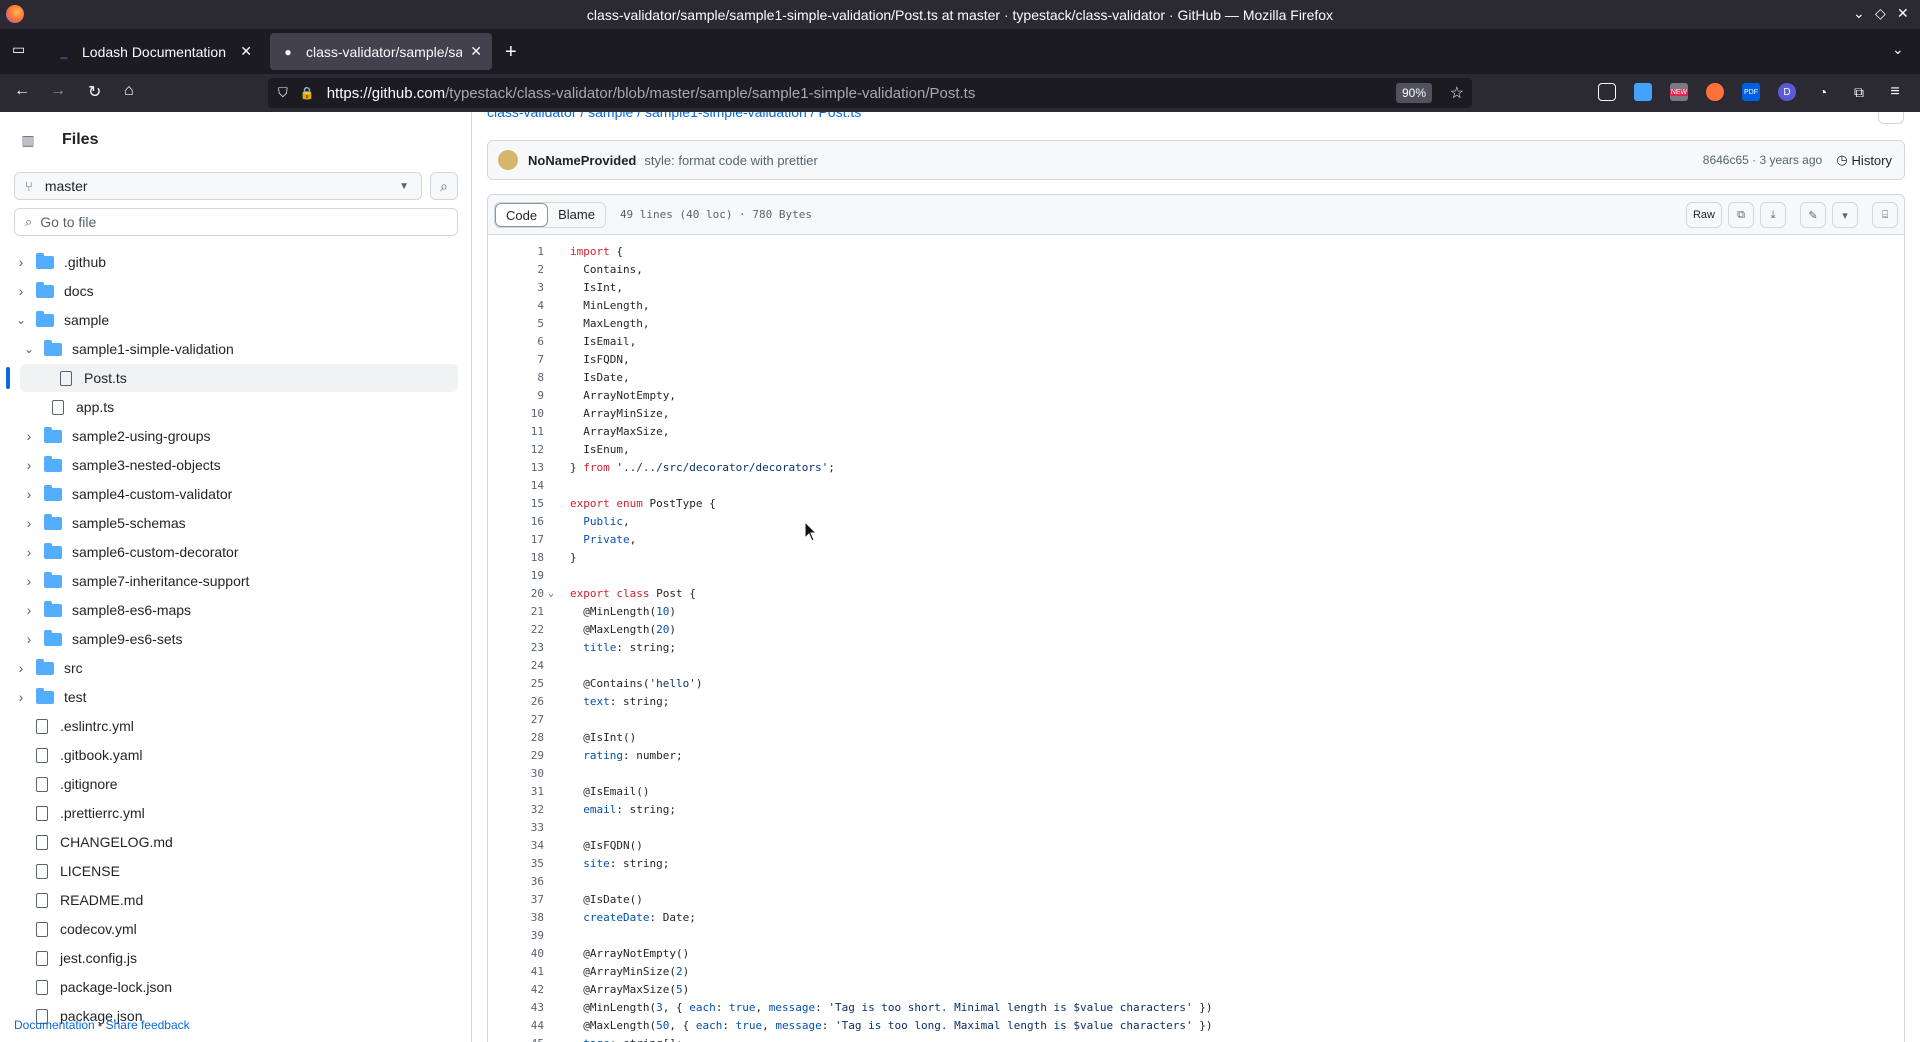 Image resolution: width=1920 pixels, height=1042 pixels. What do you see at coordinates (516, 594) in the screenshot?
I see `line-number: 20` at bounding box center [516, 594].